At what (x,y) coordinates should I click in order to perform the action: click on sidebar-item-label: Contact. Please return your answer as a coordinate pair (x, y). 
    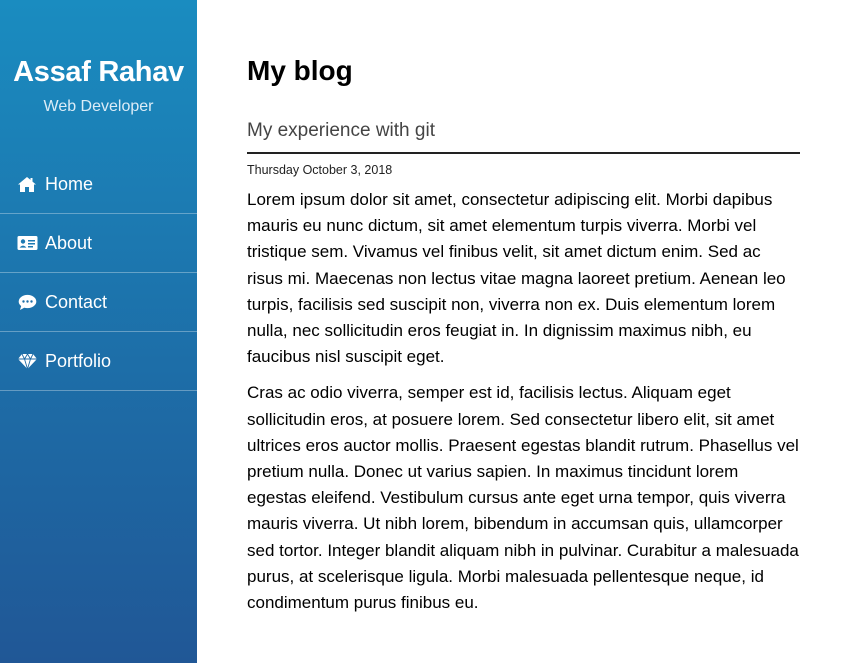
    Looking at the image, I should click on (76, 301).